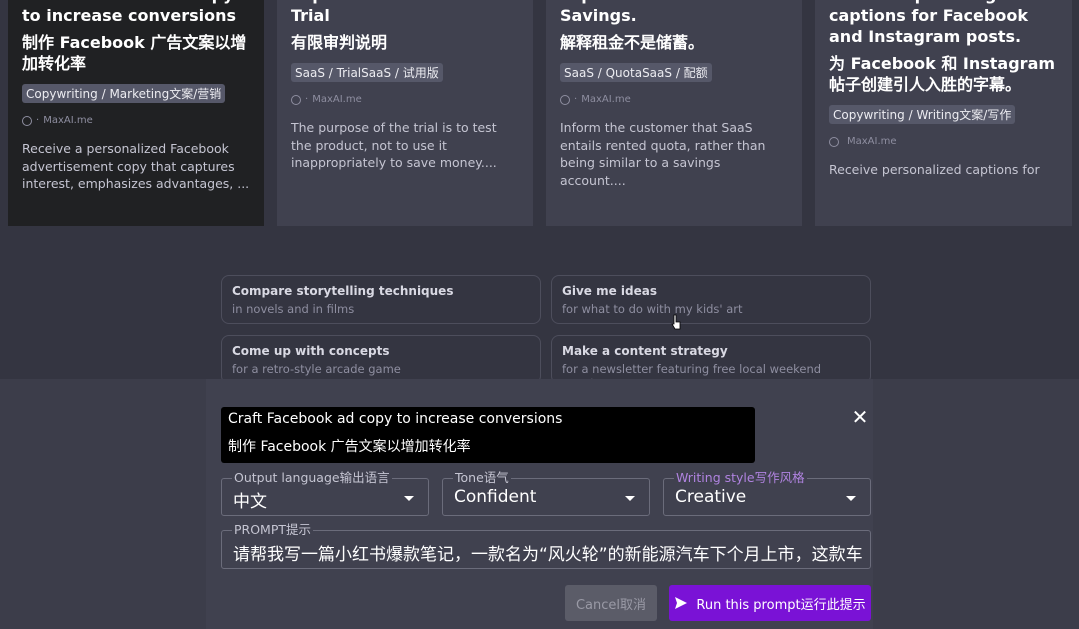 The height and width of the screenshot is (629, 1079). Describe the element at coordinates (134, 53) in the screenshot. I see `card-title-zh: 制作 Facebook 广告文案以增加转化率` at that location.